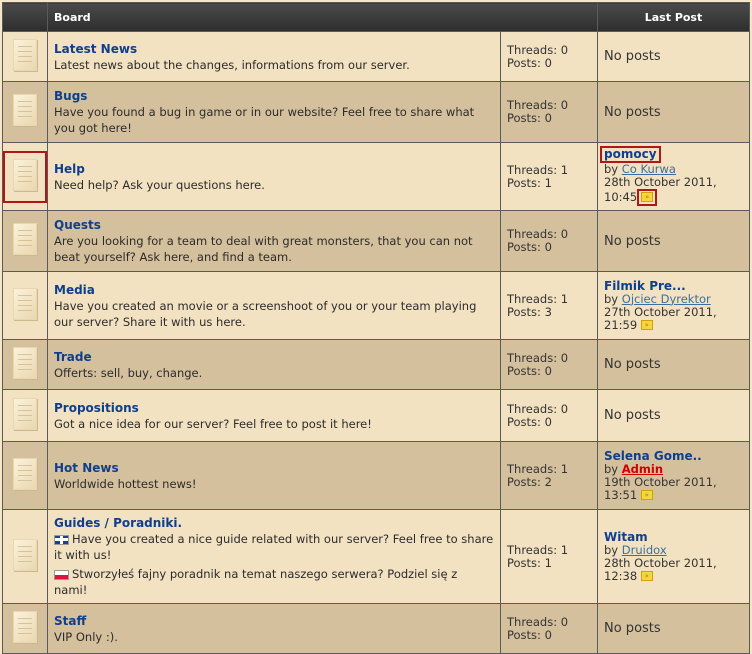  What do you see at coordinates (666, 299) in the screenshot?
I see `last-post-user: Ojciec Dyrektor` at bounding box center [666, 299].